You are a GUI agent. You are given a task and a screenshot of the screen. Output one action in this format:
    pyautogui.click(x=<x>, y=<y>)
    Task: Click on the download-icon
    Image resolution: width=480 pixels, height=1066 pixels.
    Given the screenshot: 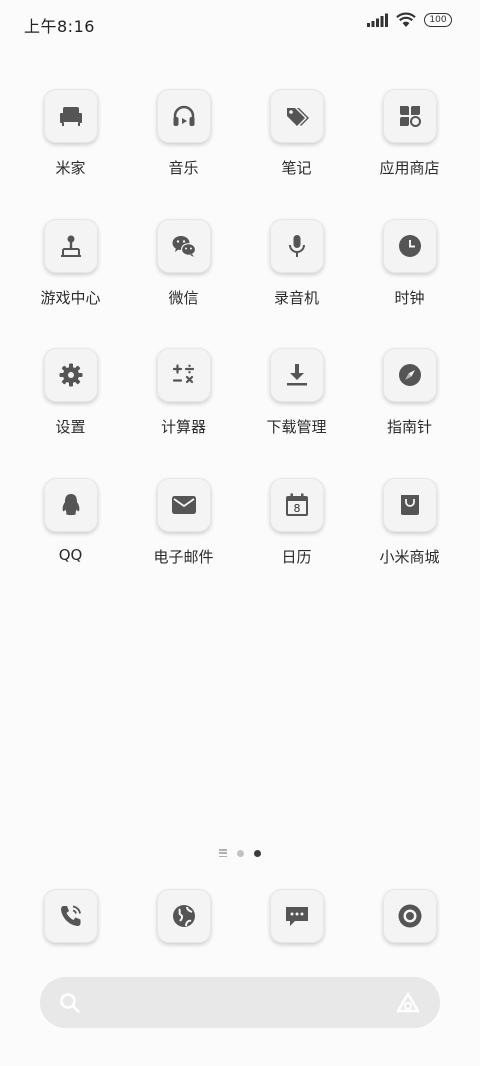 What is the action you would take?
    pyautogui.click(x=296, y=375)
    